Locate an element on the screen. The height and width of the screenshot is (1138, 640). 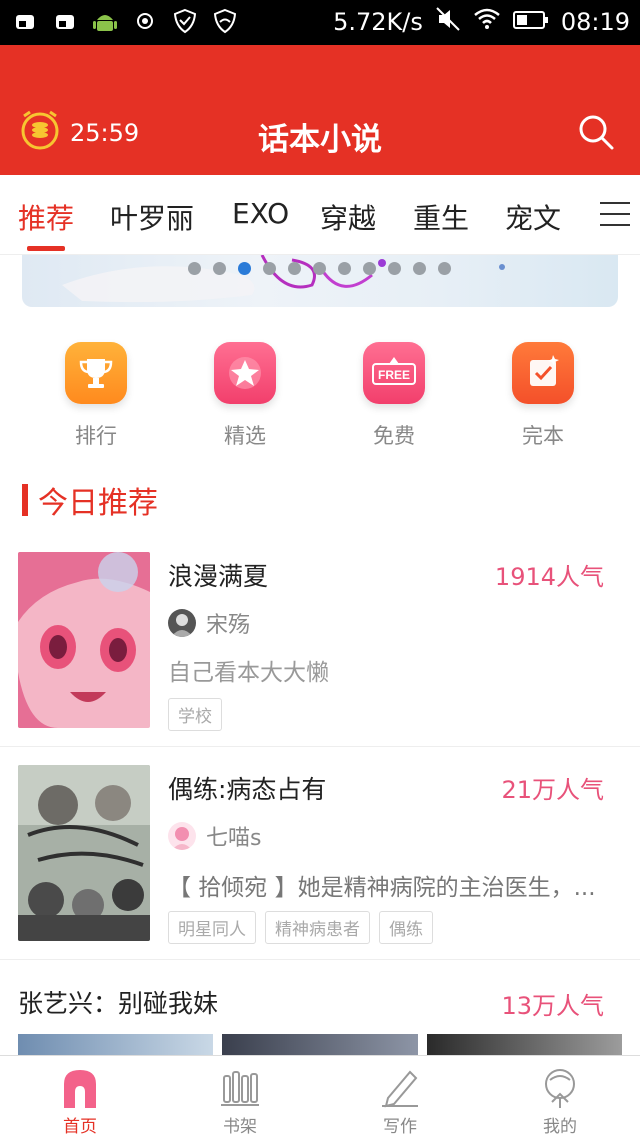
book-popularity: 1914人气 is located at coordinates (549, 577).